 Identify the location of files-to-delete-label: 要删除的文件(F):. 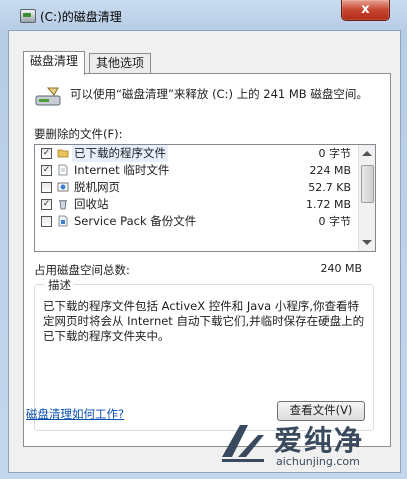
(78, 134).